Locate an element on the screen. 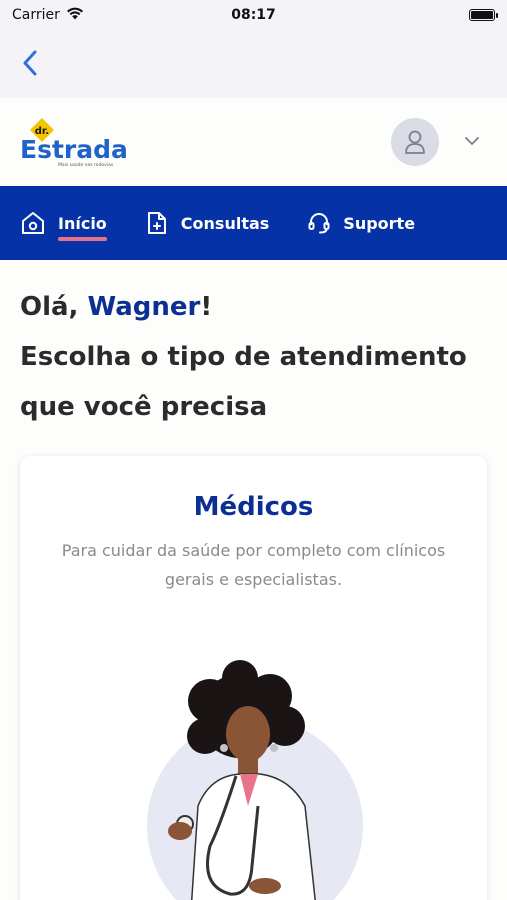 The height and width of the screenshot is (900, 507). navigation-bar is located at coordinates (253, 64).